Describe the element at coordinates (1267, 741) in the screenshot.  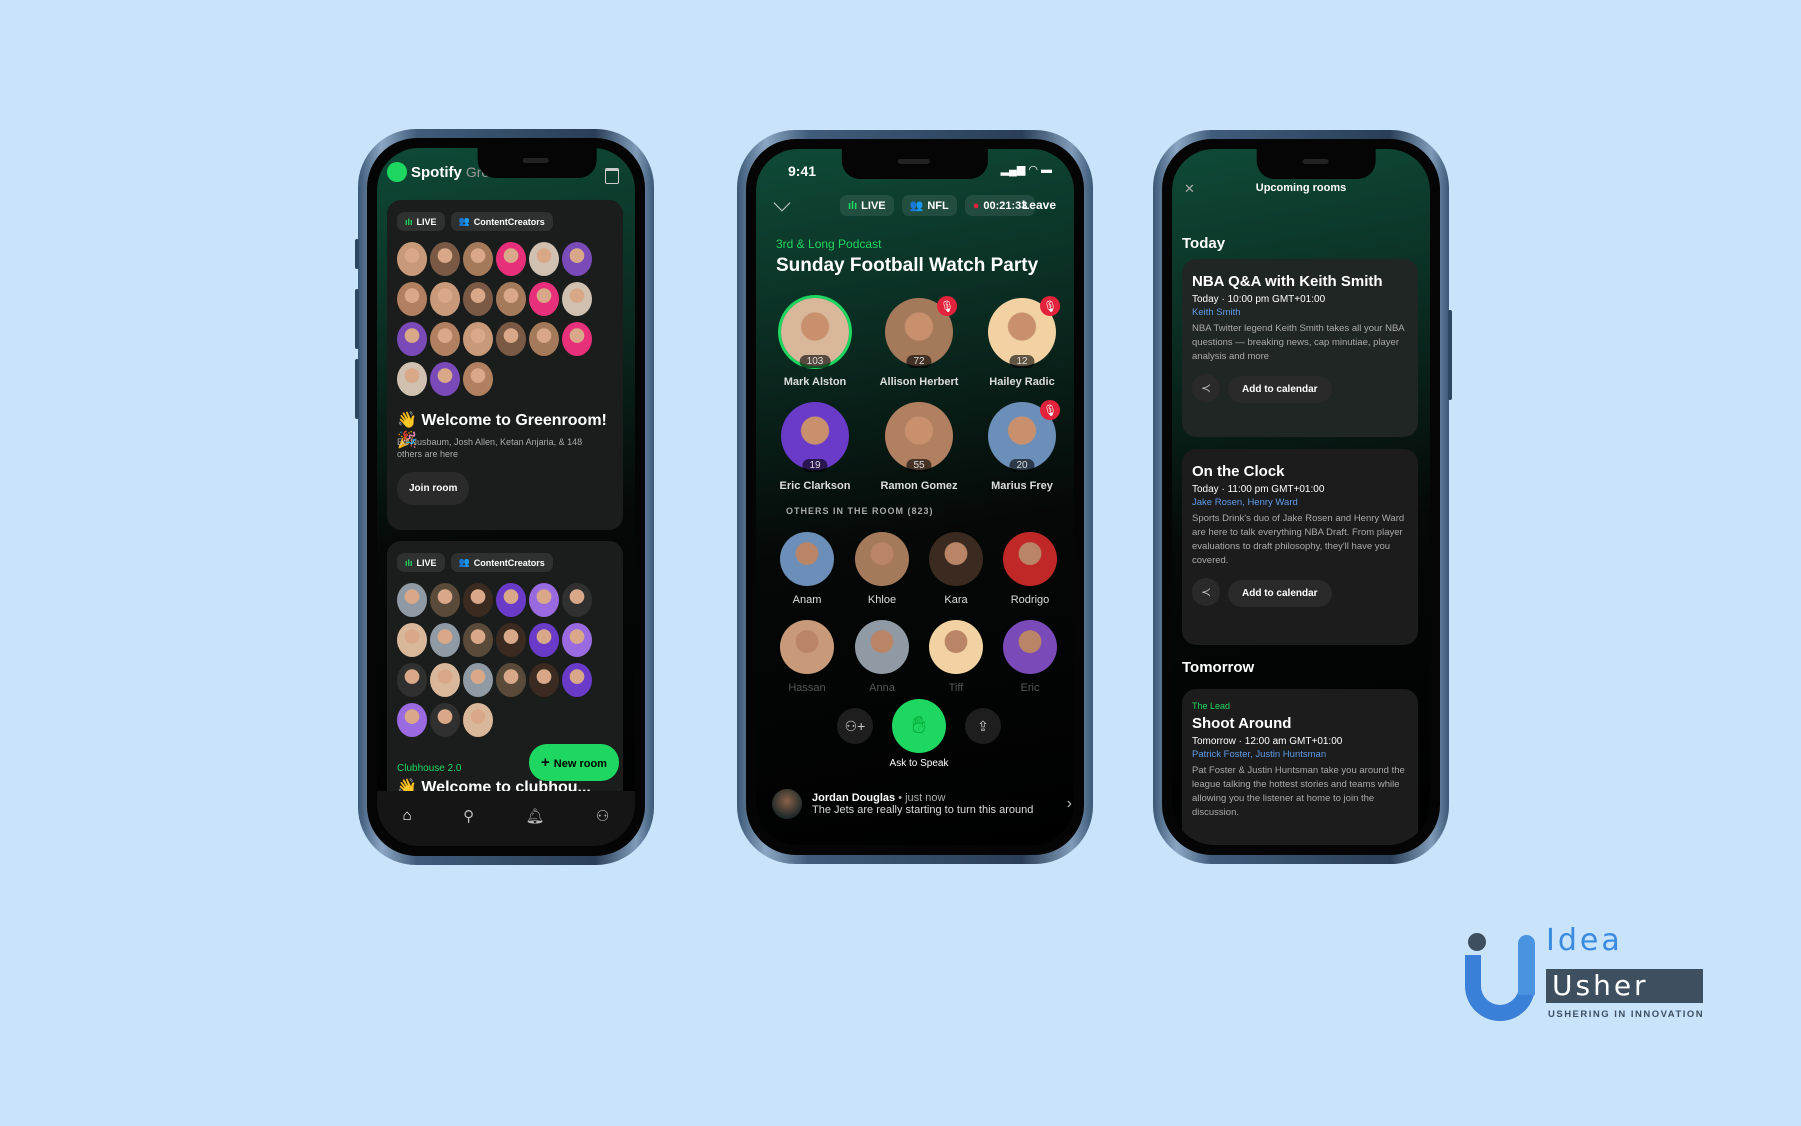
I see `room-time: Tomorrow · 12:00 am GMT+01:00` at that location.